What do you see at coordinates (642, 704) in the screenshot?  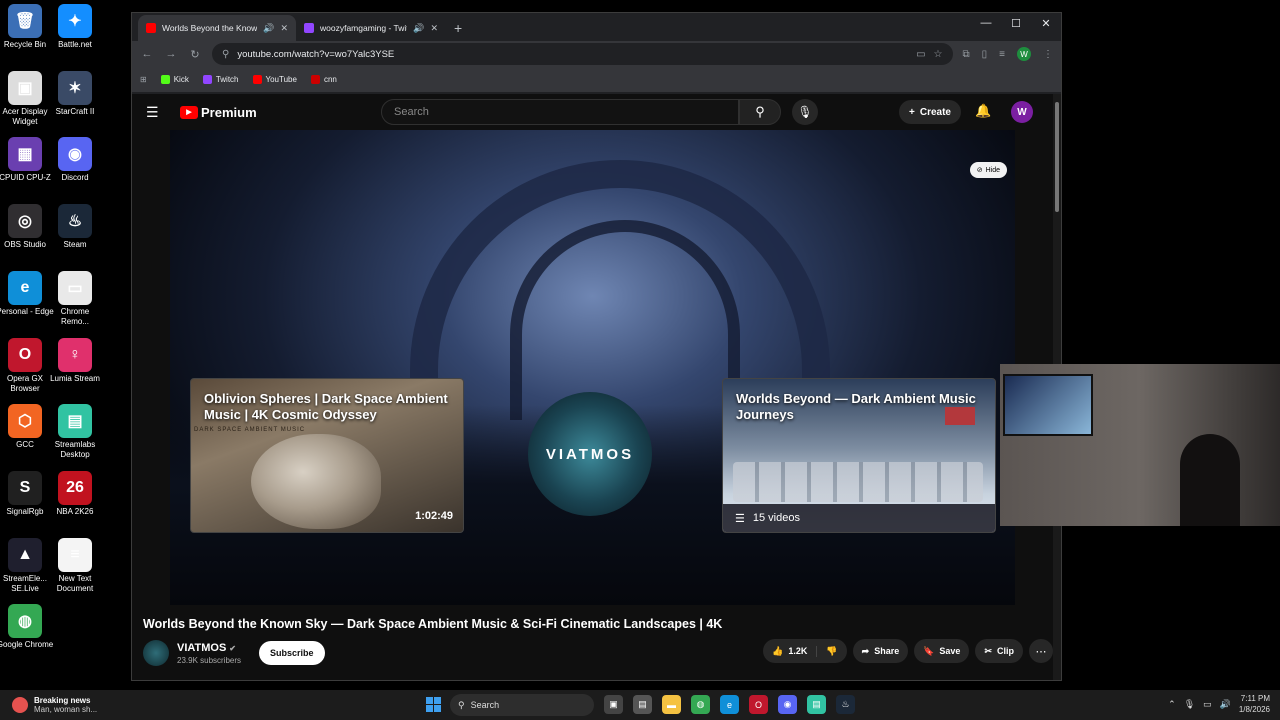 I see `widgets-icon: ▤` at bounding box center [642, 704].